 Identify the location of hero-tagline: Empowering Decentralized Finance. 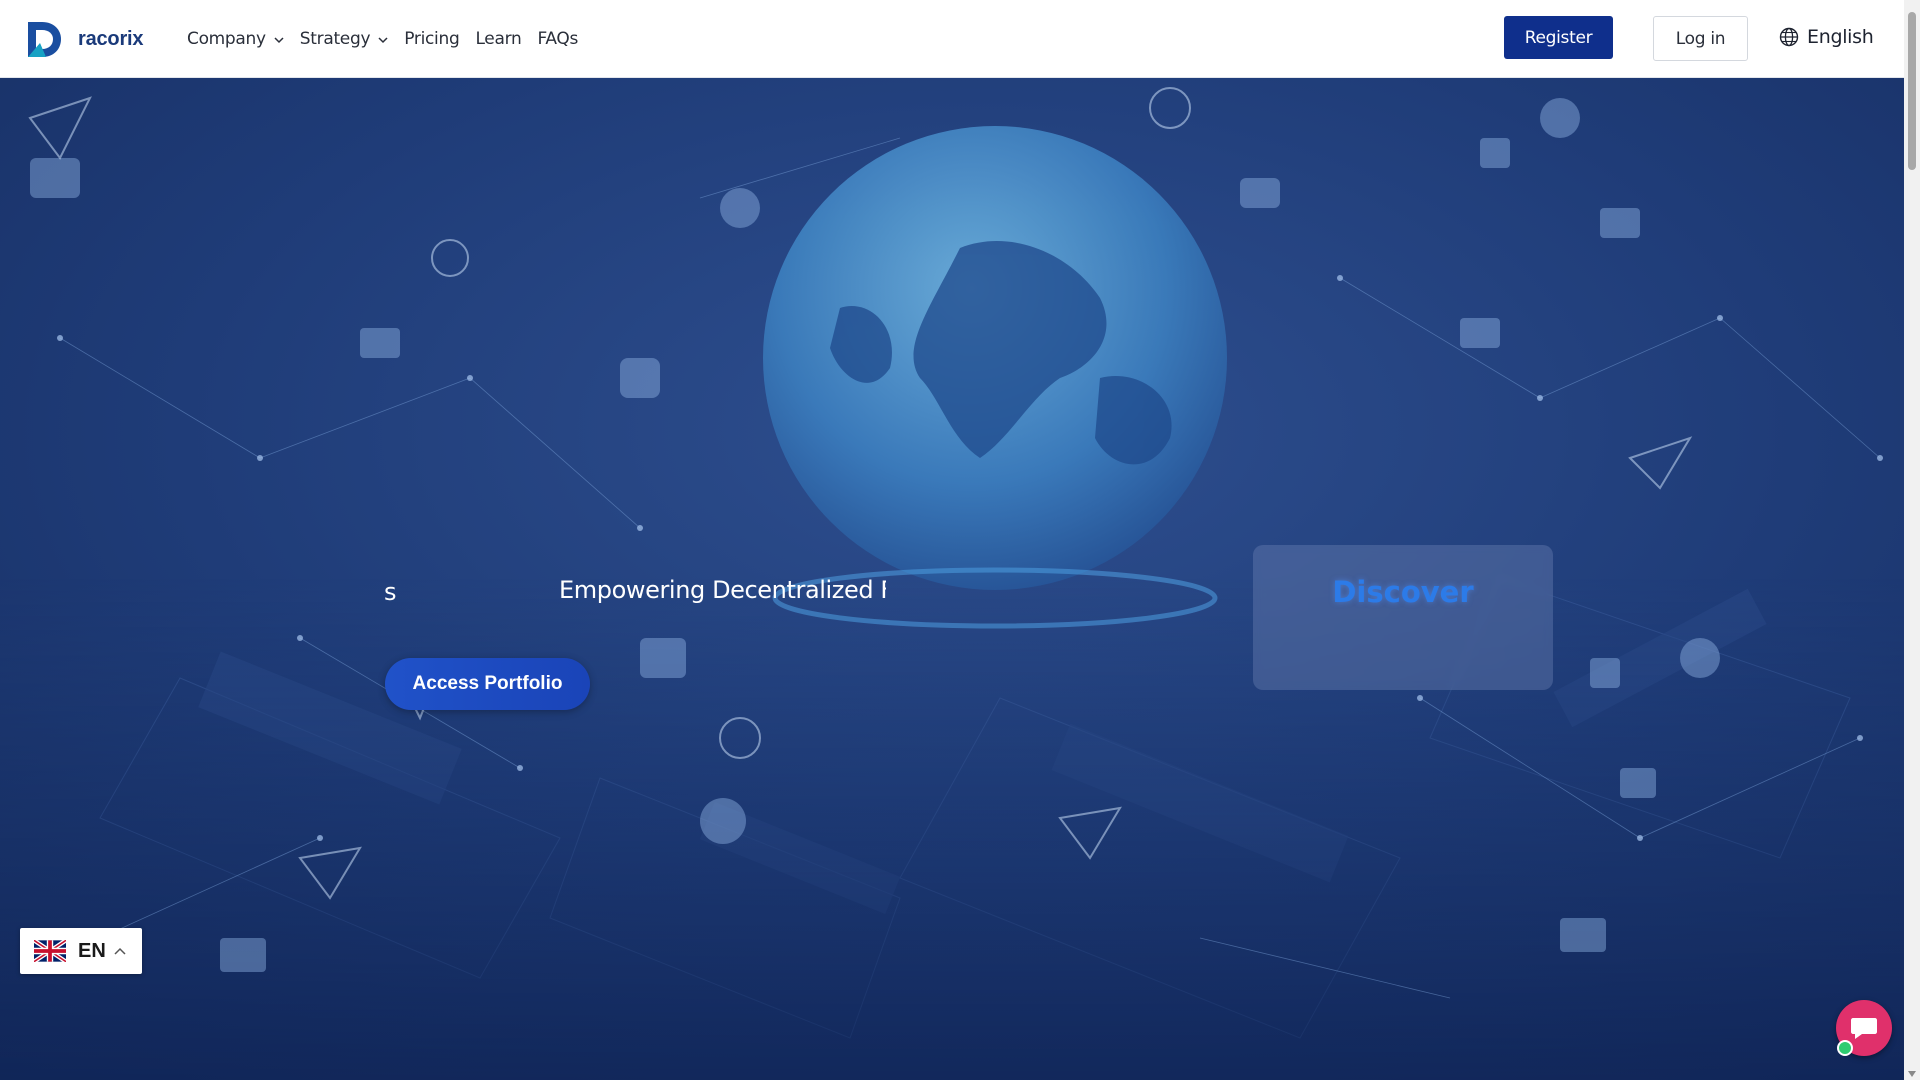
(722, 590).